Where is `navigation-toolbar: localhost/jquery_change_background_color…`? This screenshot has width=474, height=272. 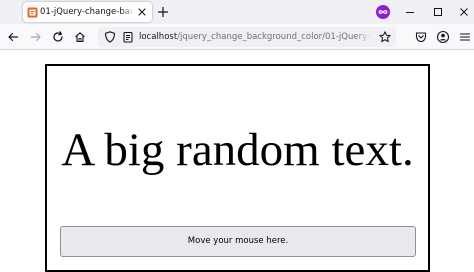 navigation-toolbar: localhost/jquery_change_background_color… is located at coordinates (237, 37).